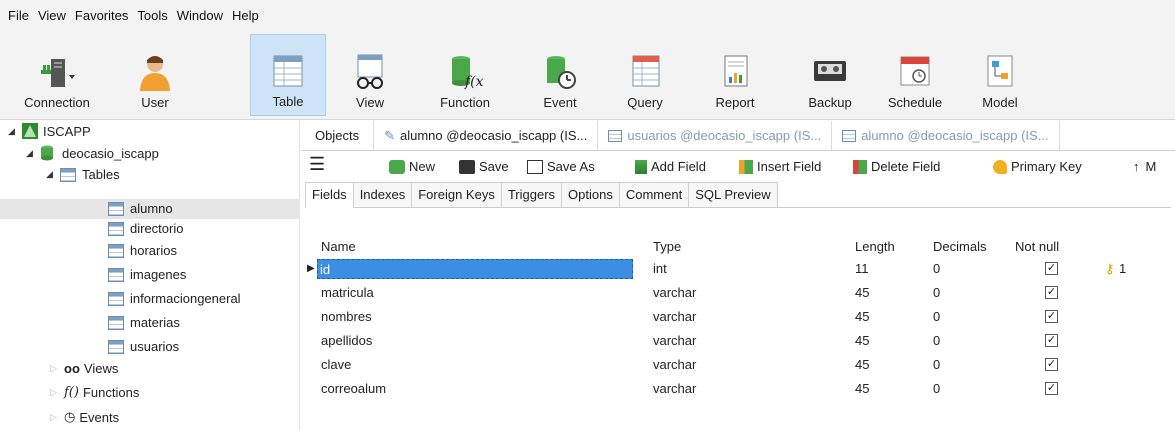  What do you see at coordinates (531, 194) in the screenshot?
I see `subtab-triggers: Triggers` at bounding box center [531, 194].